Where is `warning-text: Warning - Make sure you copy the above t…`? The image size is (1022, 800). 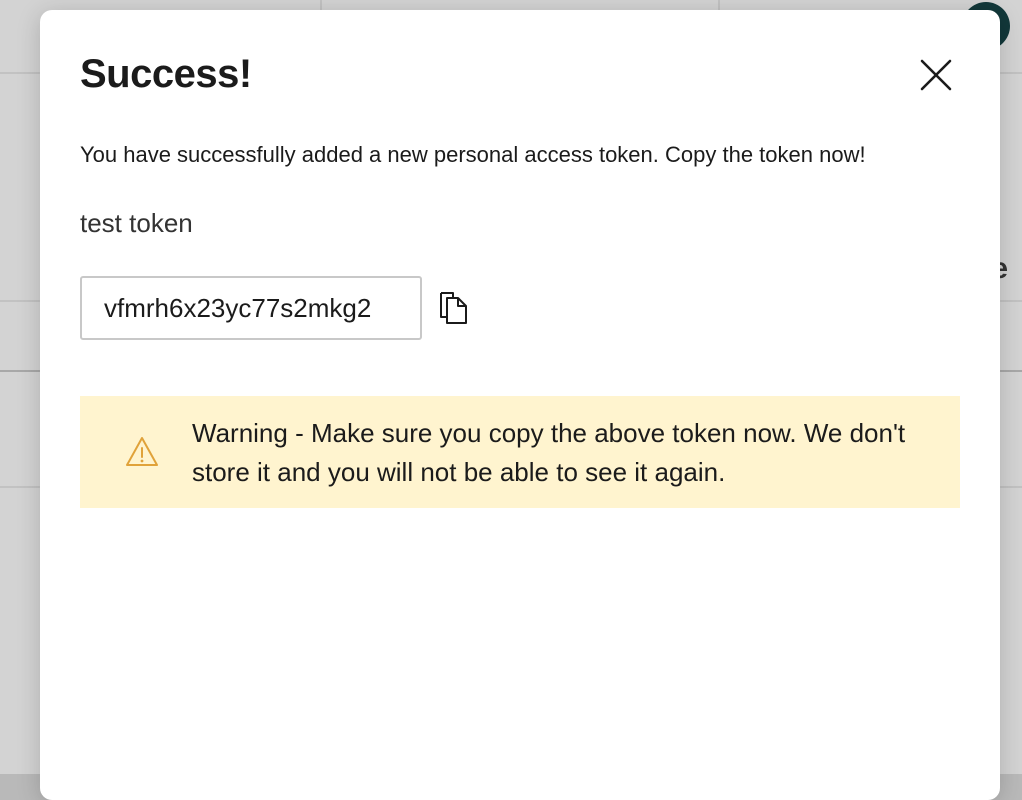 warning-text: Warning - Make sure you copy the above t… is located at coordinates (549, 452).